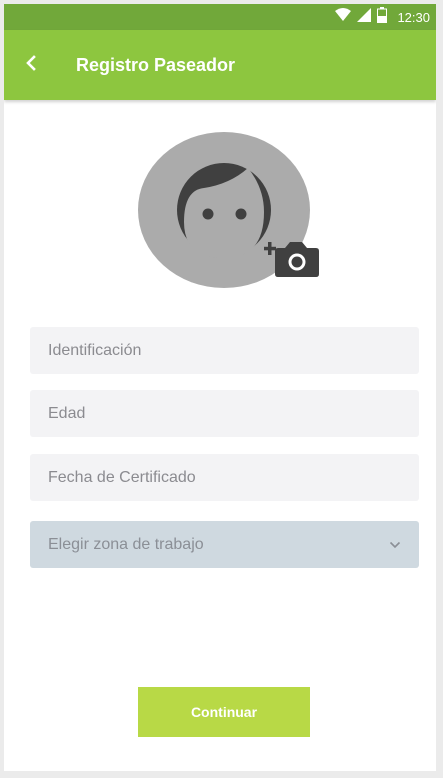 This screenshot has height=778, width=443. Describe the element at coordinates (364, 17) in the screenshot. I see `signal-icon` at that location.